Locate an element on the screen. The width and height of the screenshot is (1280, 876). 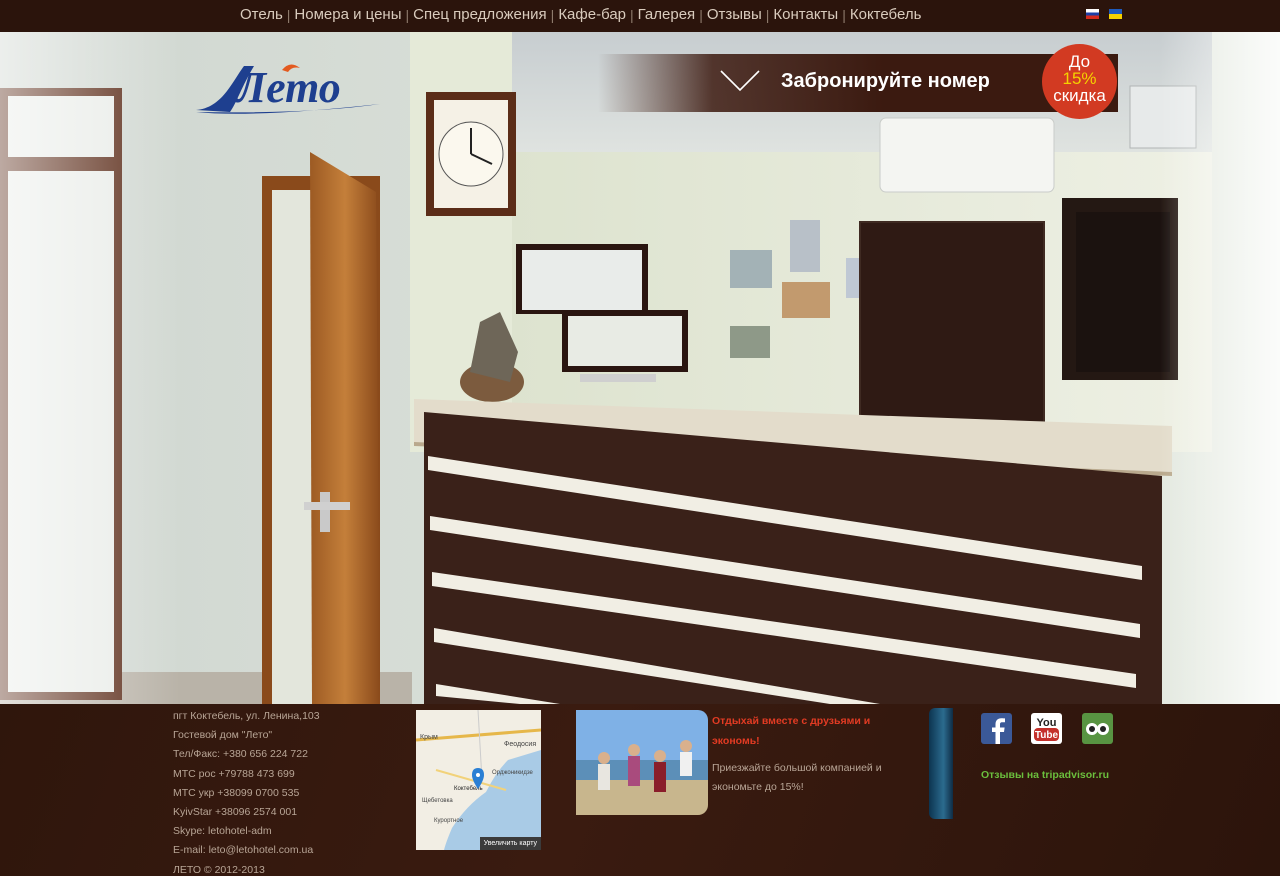
contact-skype: Skype: letohotel-adm is located at coordinates (222, 831).